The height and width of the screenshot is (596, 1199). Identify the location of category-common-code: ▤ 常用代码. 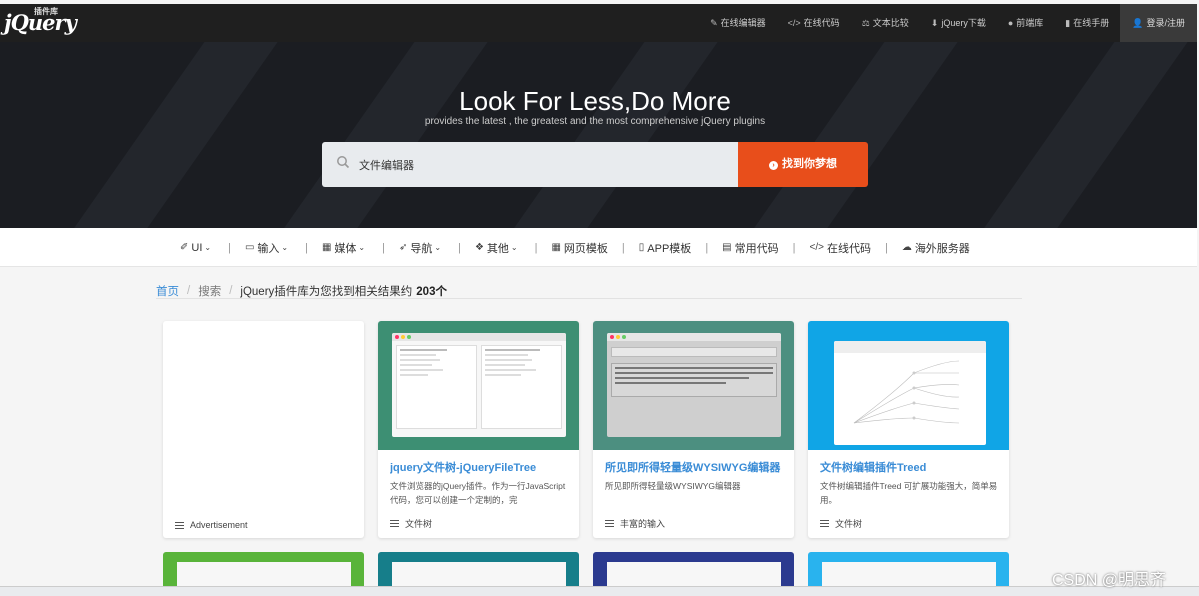
(750, 248).